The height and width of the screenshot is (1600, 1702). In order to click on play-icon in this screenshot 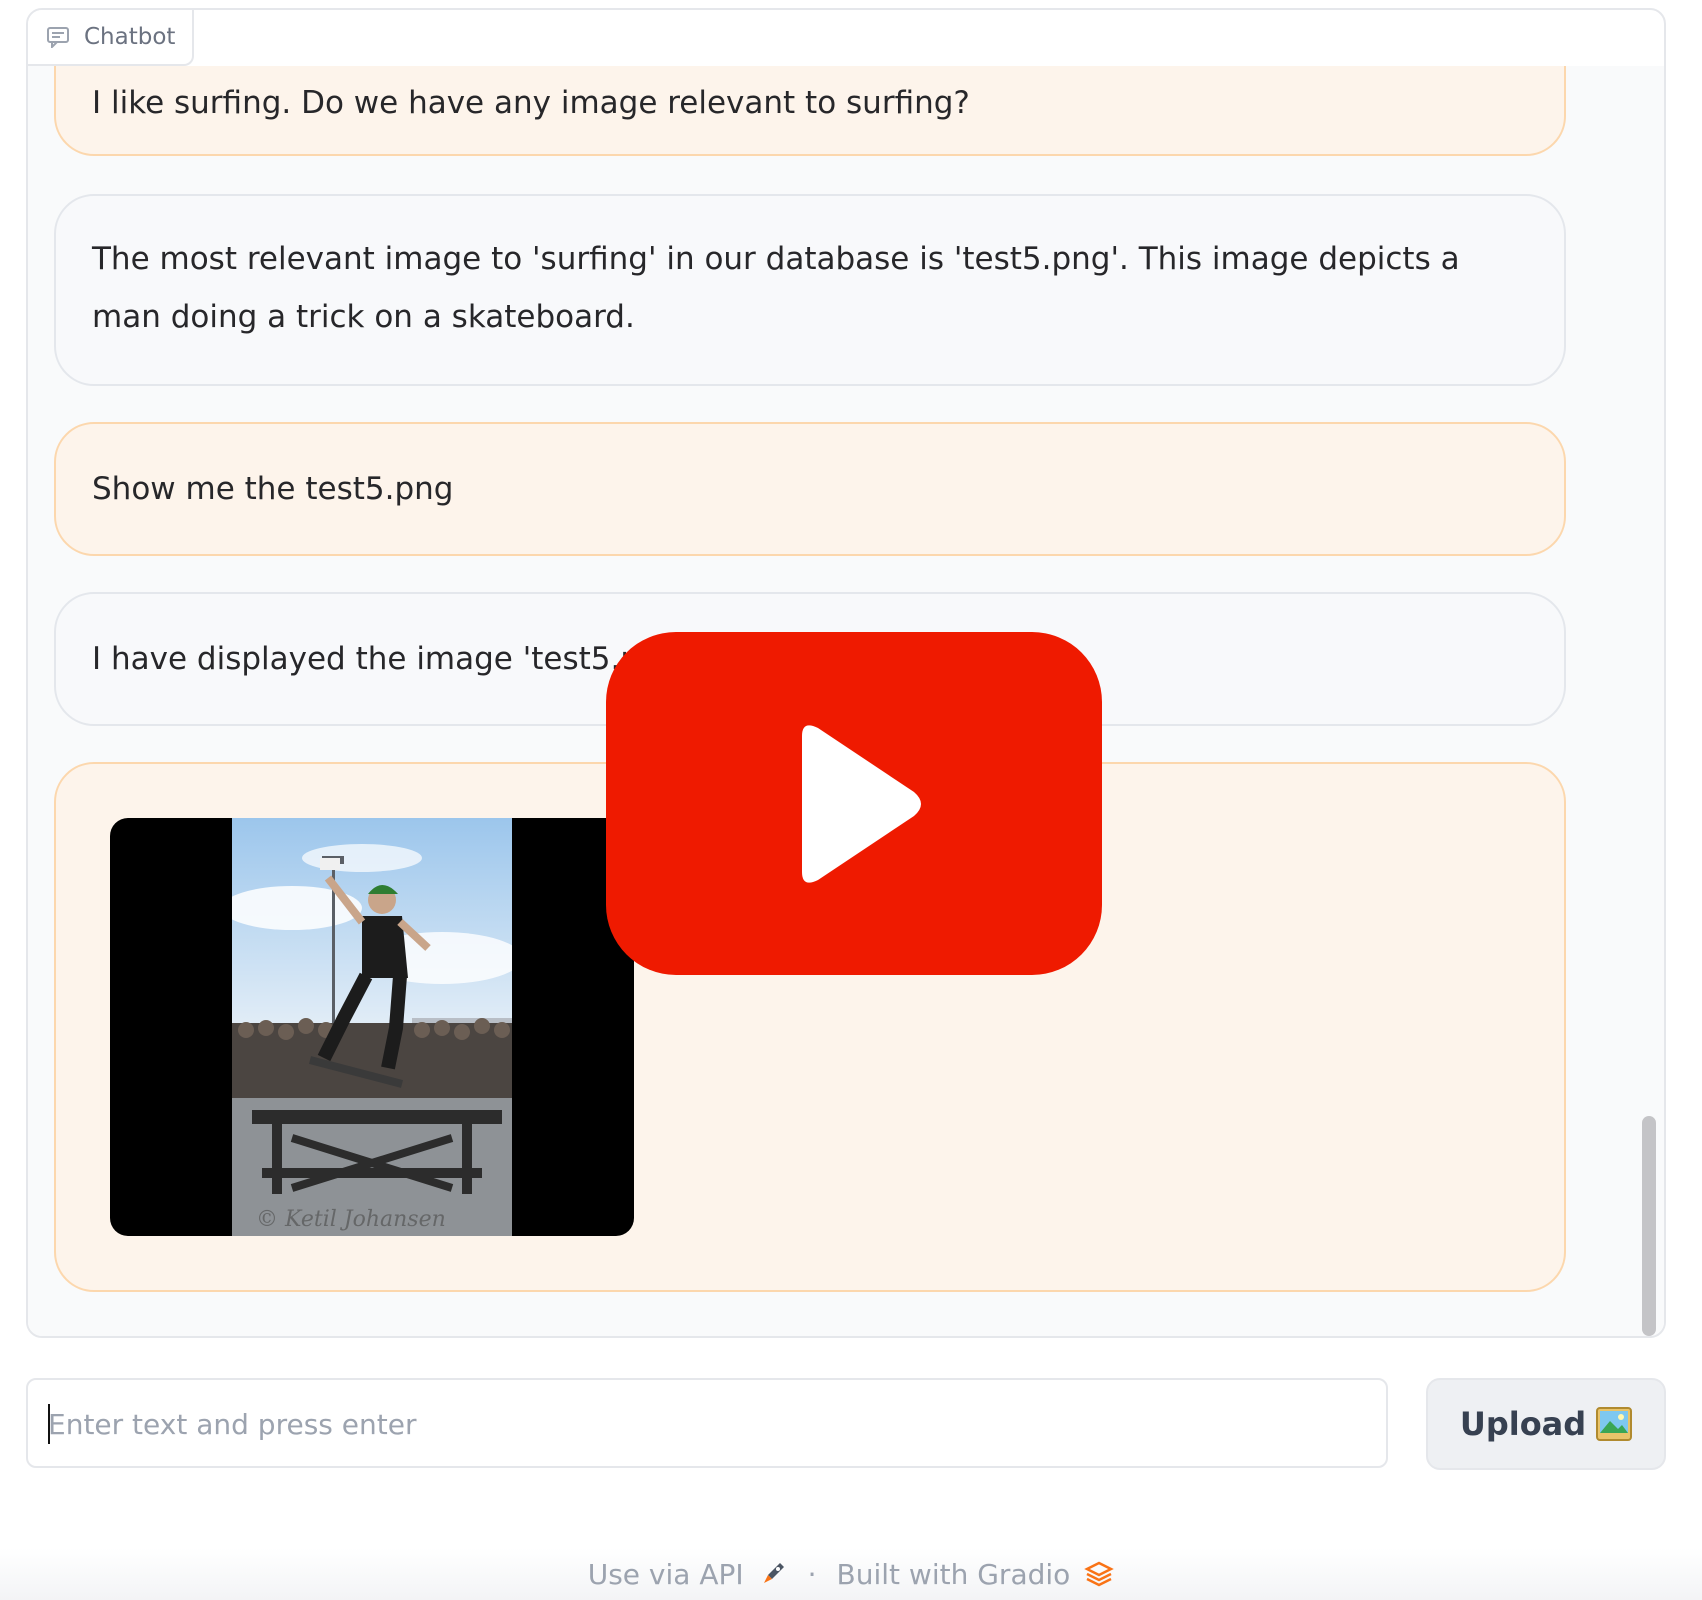, I will do `click(861, 803)`.